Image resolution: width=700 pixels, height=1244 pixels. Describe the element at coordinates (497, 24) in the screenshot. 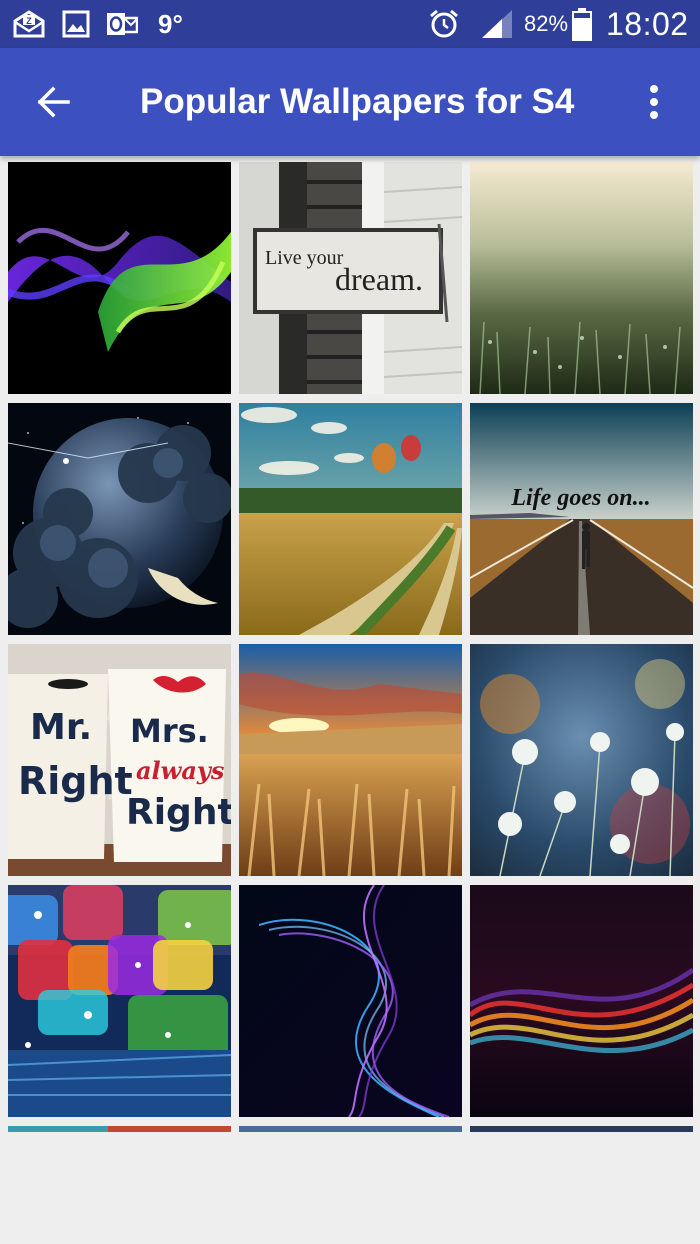

I see `signal-icon` at that location.